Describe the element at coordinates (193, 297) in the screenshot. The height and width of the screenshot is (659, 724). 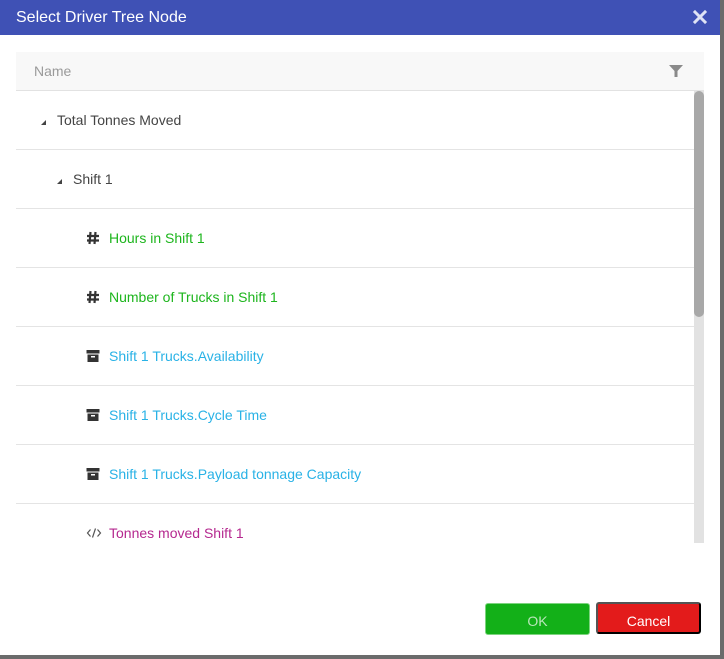
I see `tree-node-label: Number of Trucks in Shift 1` at that location.